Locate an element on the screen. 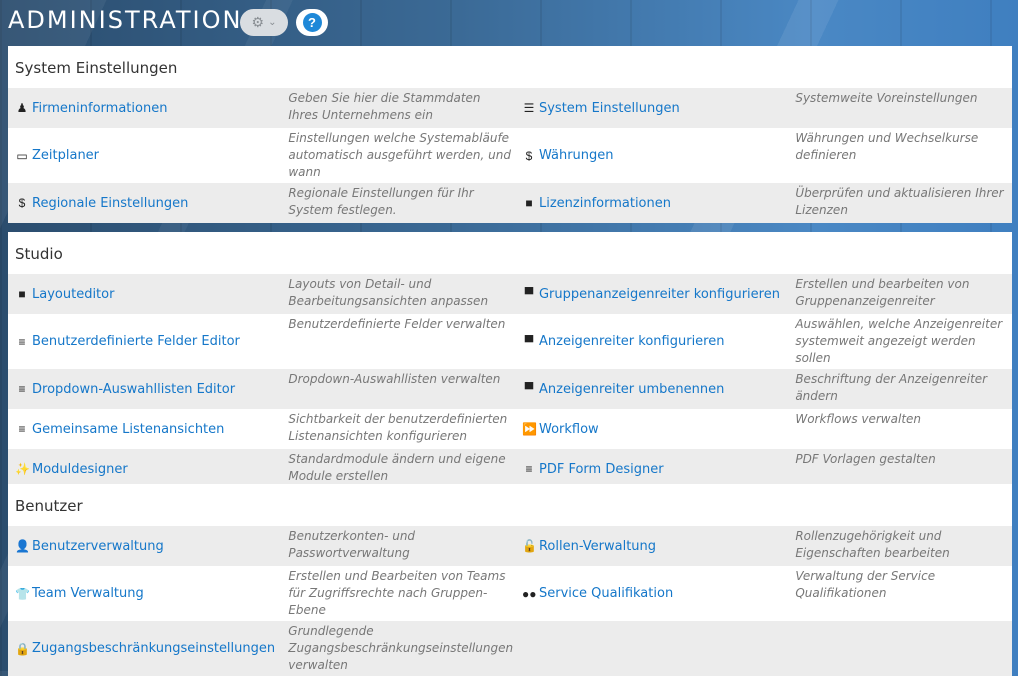 The image size is (1018, 676). header: ADMINISTRATION ⚙ ⌄ ? is located at coordinates (509, 23).